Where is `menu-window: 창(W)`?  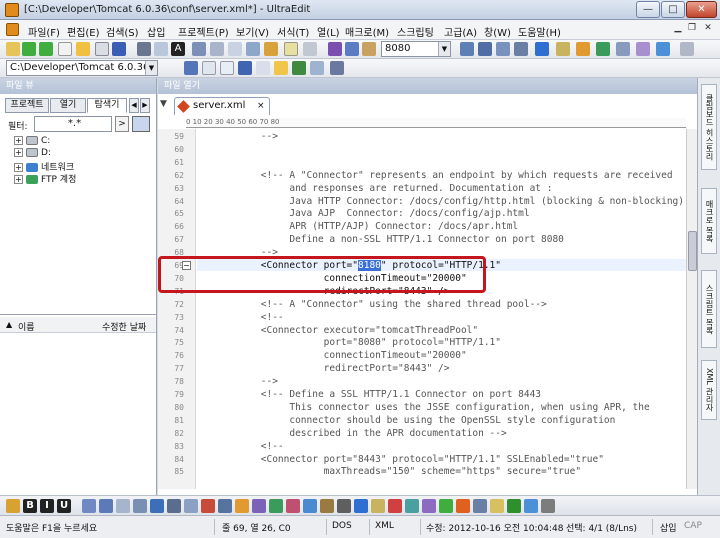
menu-window: 창(W) is located at coordinates (497, 31).